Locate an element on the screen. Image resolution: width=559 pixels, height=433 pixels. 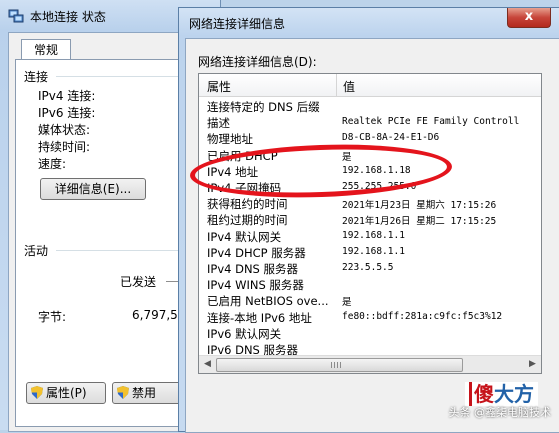
properties-button: 属性(P) is located at coordinates (66, 393).